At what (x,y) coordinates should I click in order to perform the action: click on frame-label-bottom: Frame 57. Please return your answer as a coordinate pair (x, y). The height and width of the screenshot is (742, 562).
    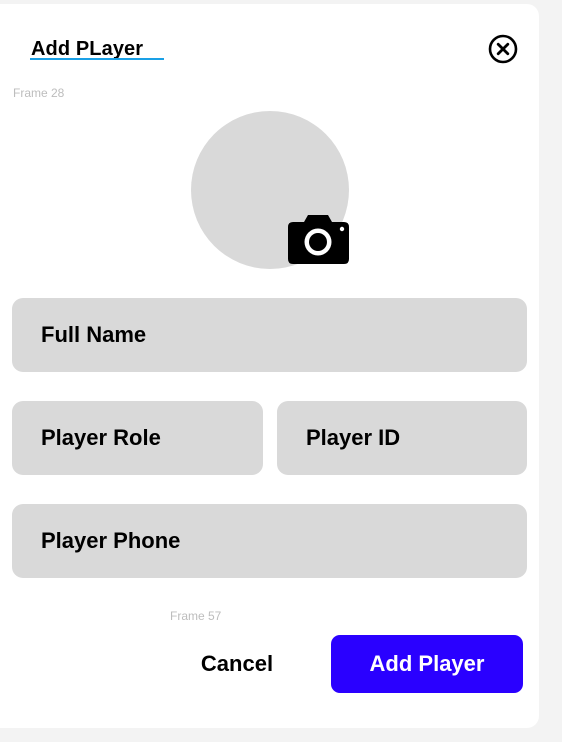
    Looking at the image, I should click on (196, 616).